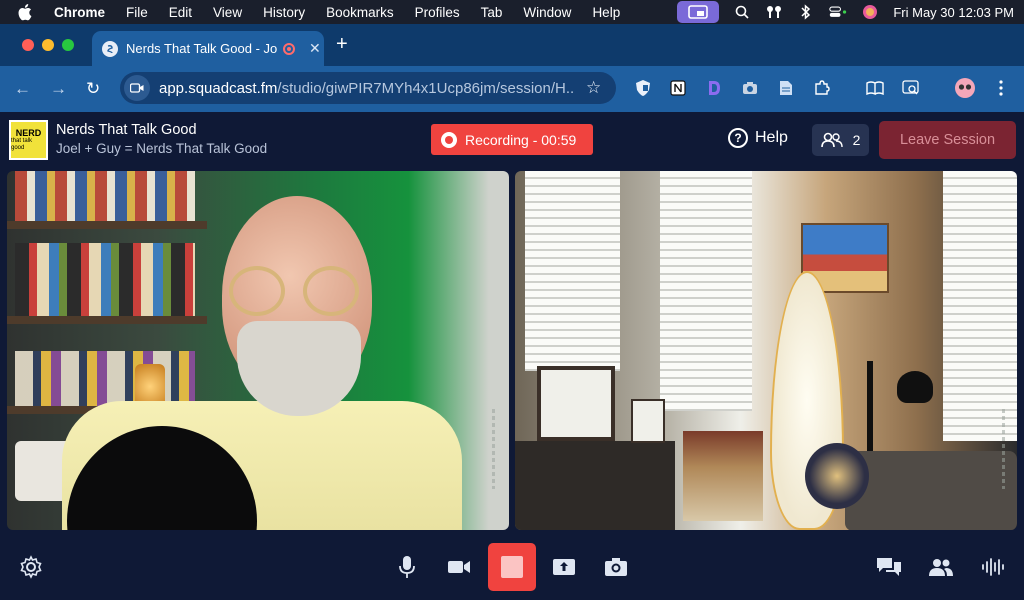  I want to click on session-controls, so click(512, 567).